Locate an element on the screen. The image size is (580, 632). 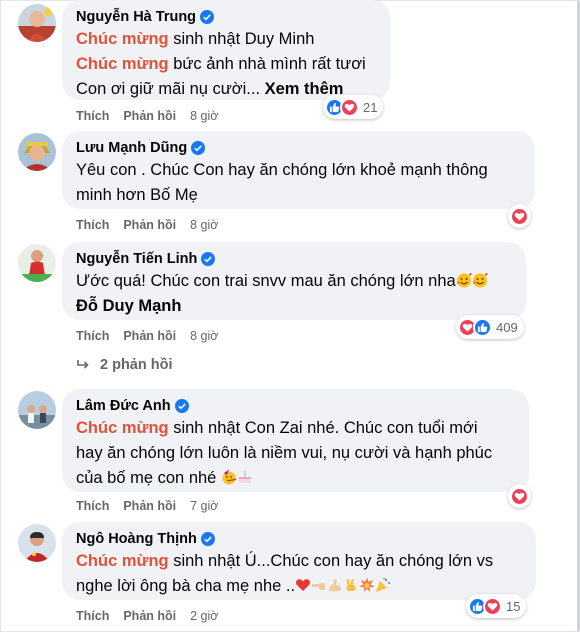
red-heart-icon is located at coordinates (303, 585).